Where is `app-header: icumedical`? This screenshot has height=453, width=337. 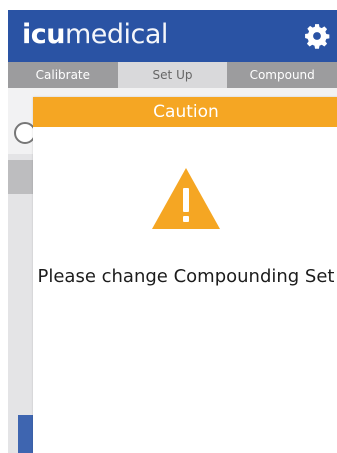
app-header: icumedical is located at coordinates (172, 36).